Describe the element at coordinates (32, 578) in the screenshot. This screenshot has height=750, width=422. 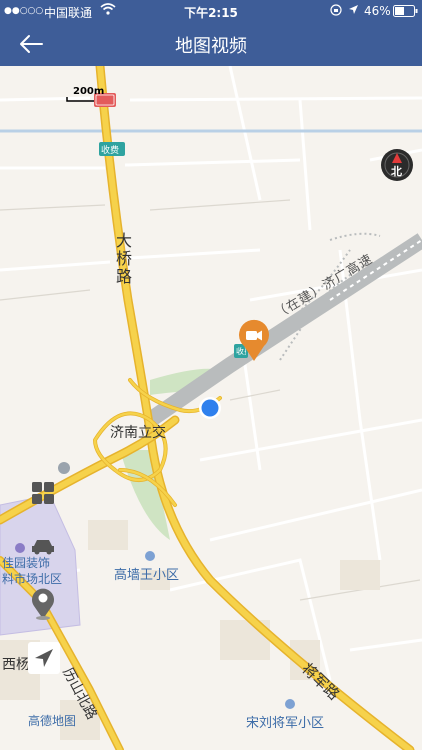
I see `poi-jiayuan-line2: 料市场北区` at that location.